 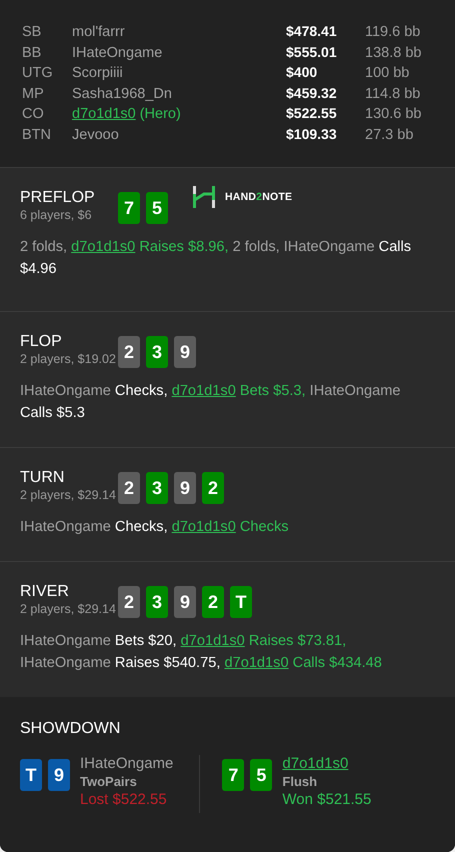 I want to click on action-text: IHateOngame Checks, d7o1d1s0 Bets $5.3, IHateOngame Calls $5.3, so click(x=211, y=402).